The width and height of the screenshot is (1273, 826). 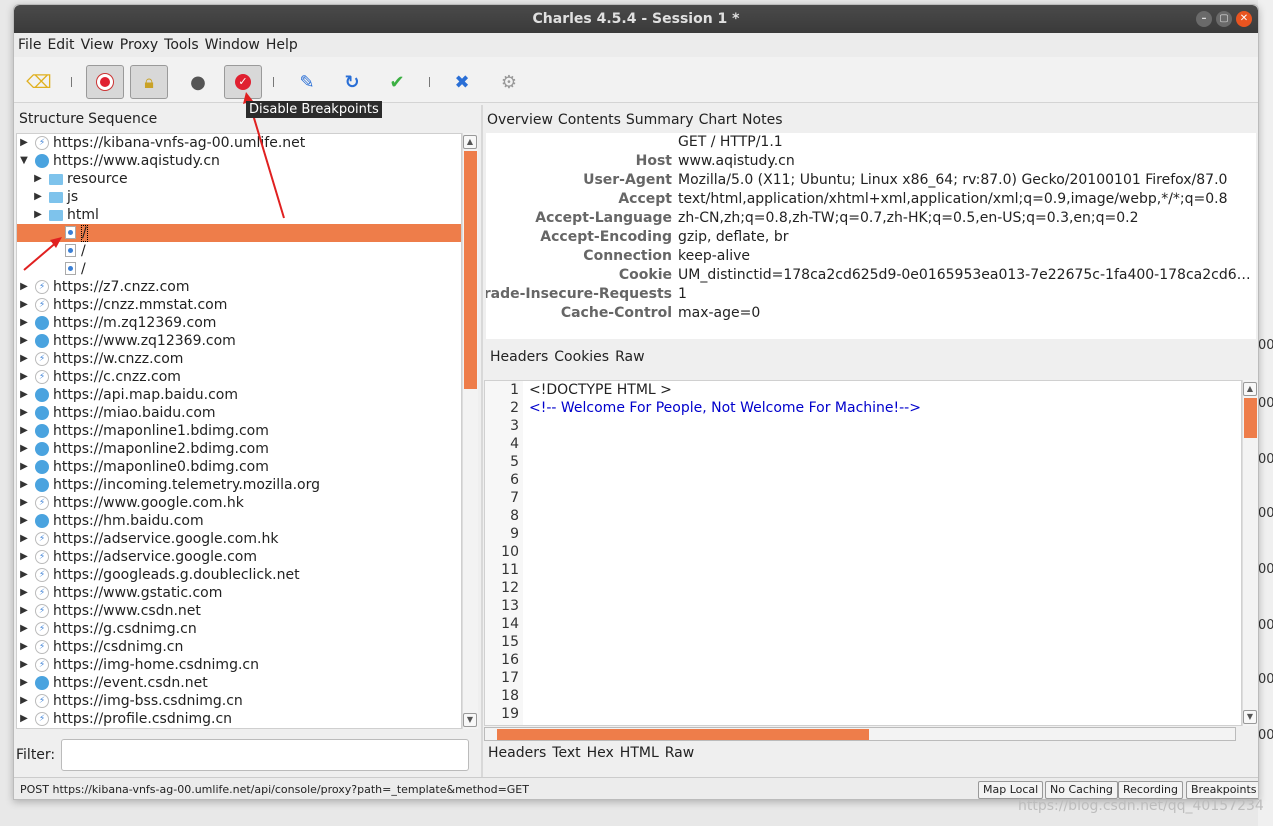 I want to click on settings-button: ⚙, so click(x=509, y=82).